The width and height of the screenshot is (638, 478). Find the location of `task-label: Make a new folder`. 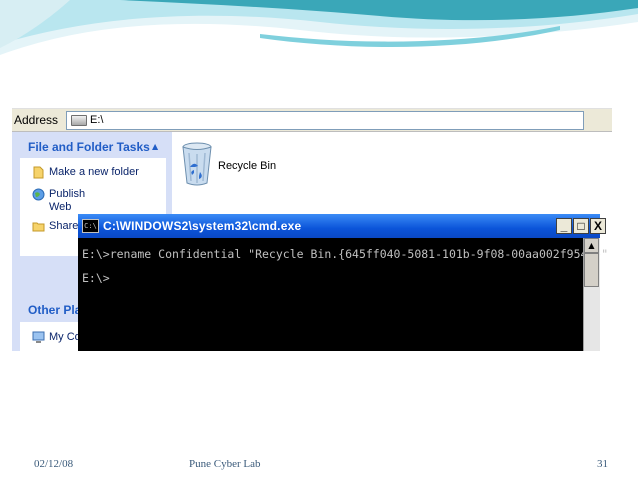

task-label: Make a new folder is located at coordinates (94, 172).